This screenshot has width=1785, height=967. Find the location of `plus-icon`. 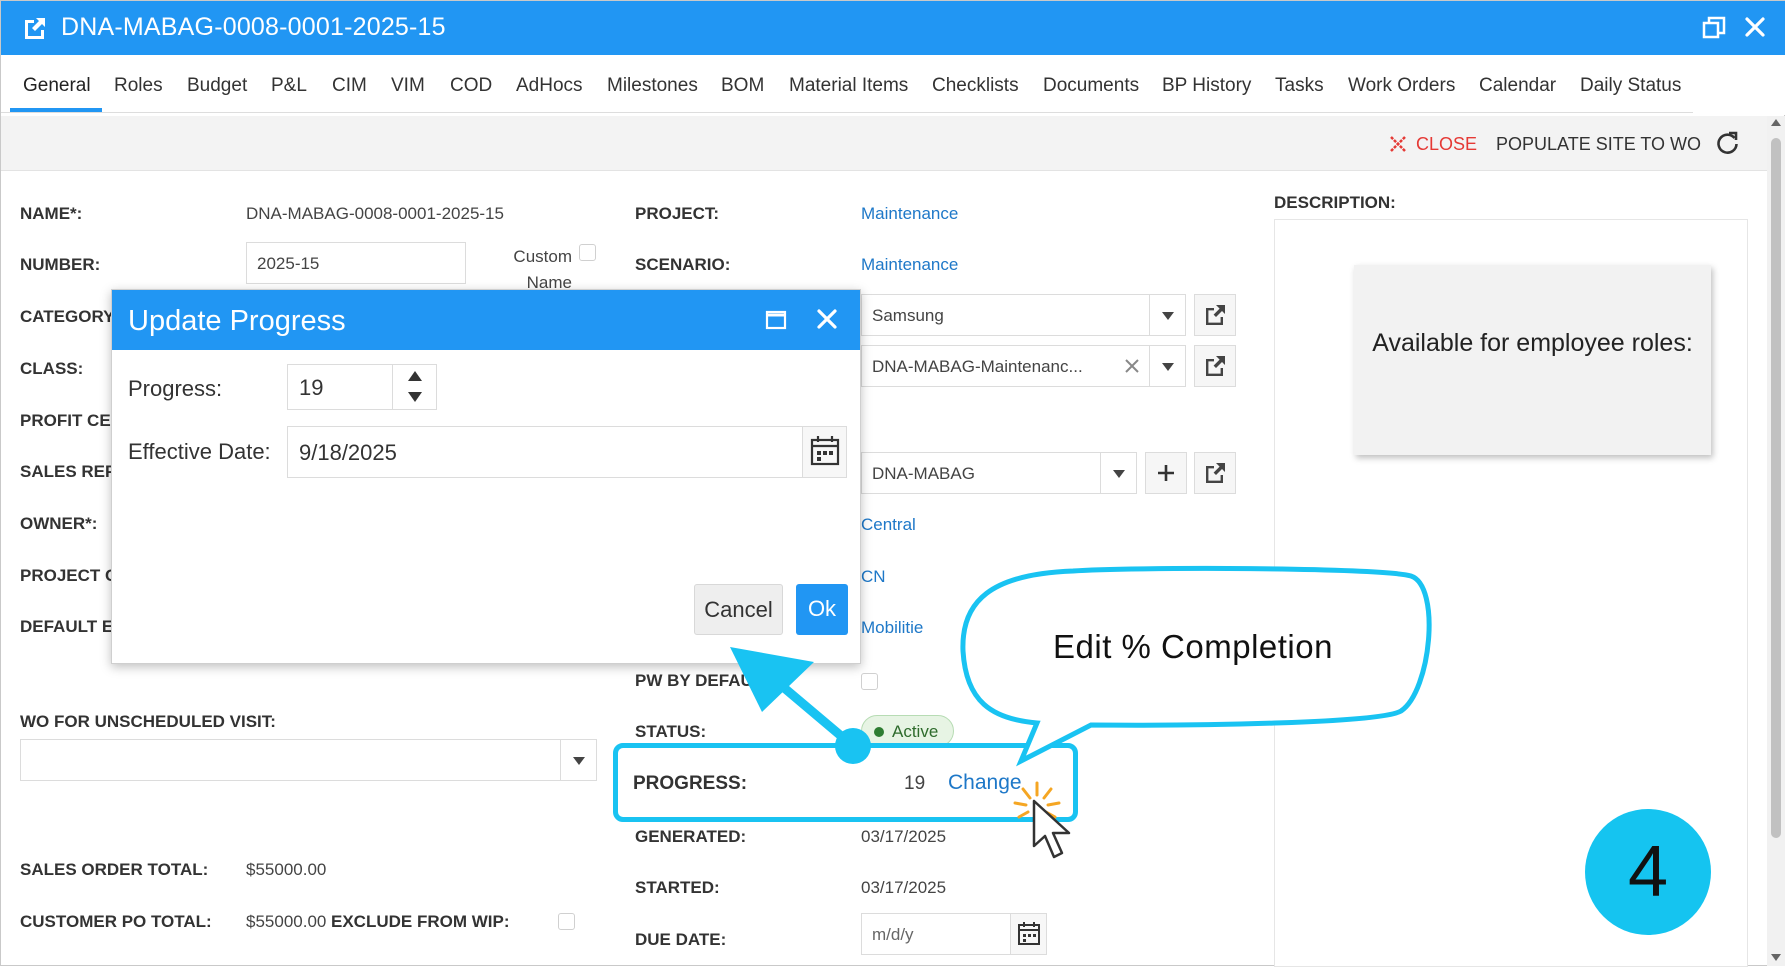

plus-icon is located at coordinates (1166, 473).